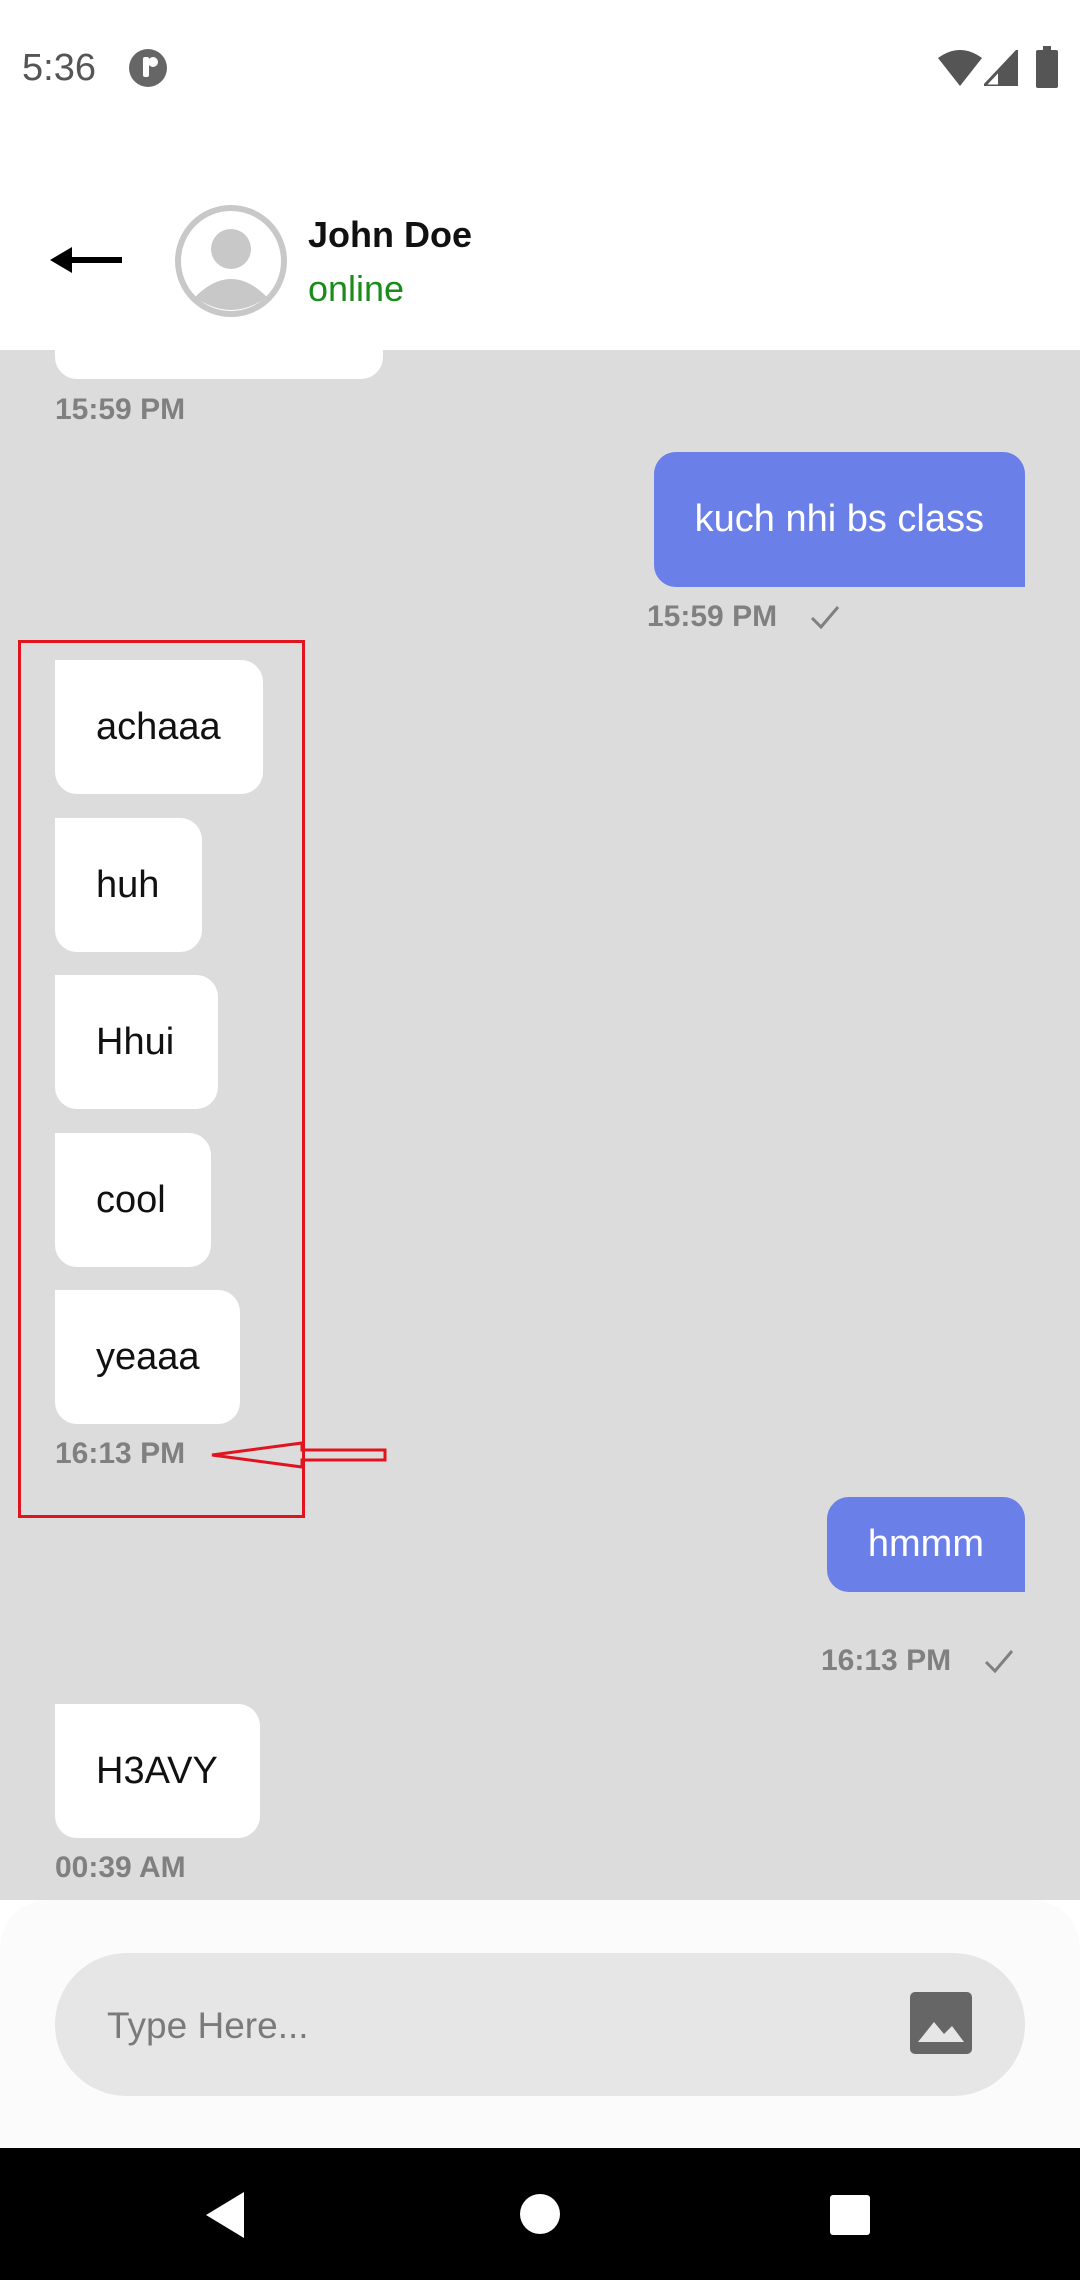  Describe the element at coordinates (120, 1867) in the screenshot. I see `message-timestamp: 00:39 AM` at that location.